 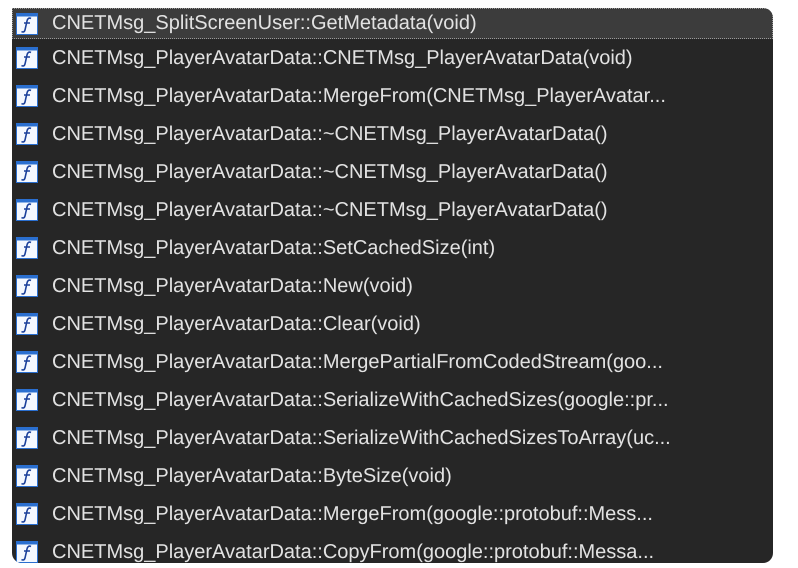 I want to click on function-item: CNETMsg_PlayerAvatarData::New(void), so click(x=392, y=286).